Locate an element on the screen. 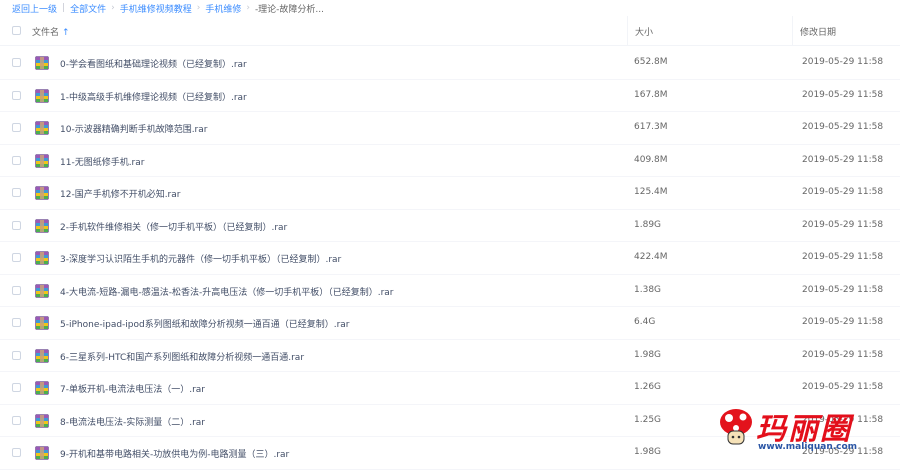 This screenshot has width=900, height=470. back-link: 返回上一级 is located at coordinates (34, 8).